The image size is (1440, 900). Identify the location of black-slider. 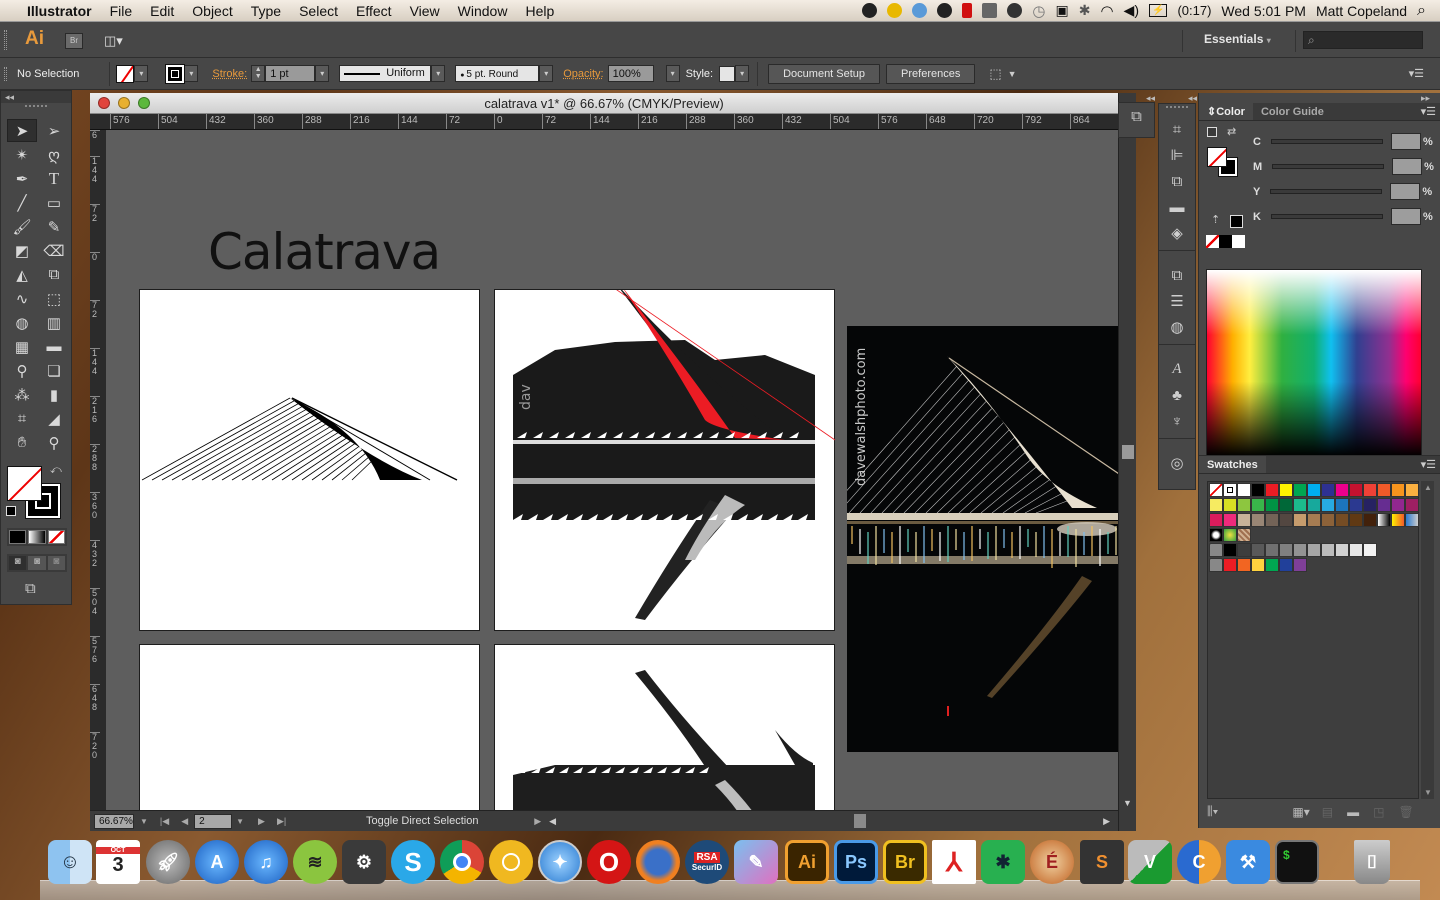
(1326, 216).